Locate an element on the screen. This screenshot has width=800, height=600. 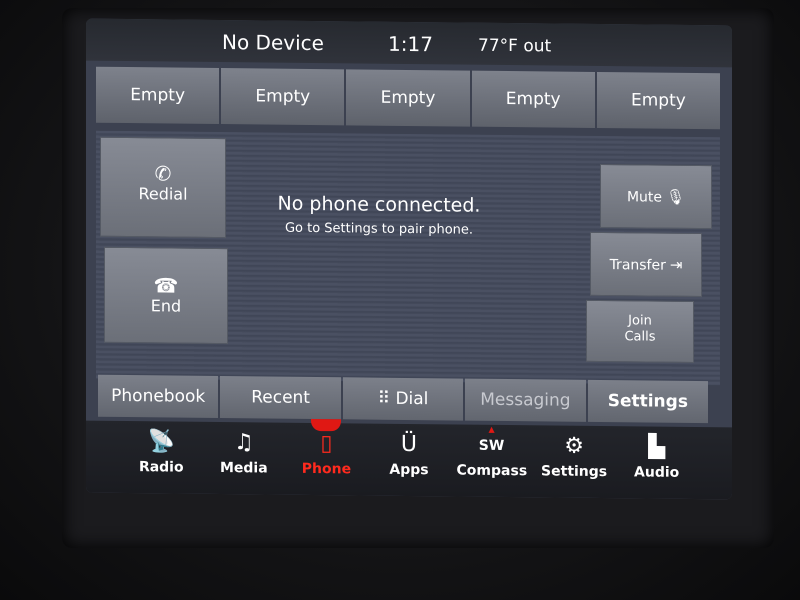
mobile-phone-icon: ▯ is located at coordinates (326, 444).